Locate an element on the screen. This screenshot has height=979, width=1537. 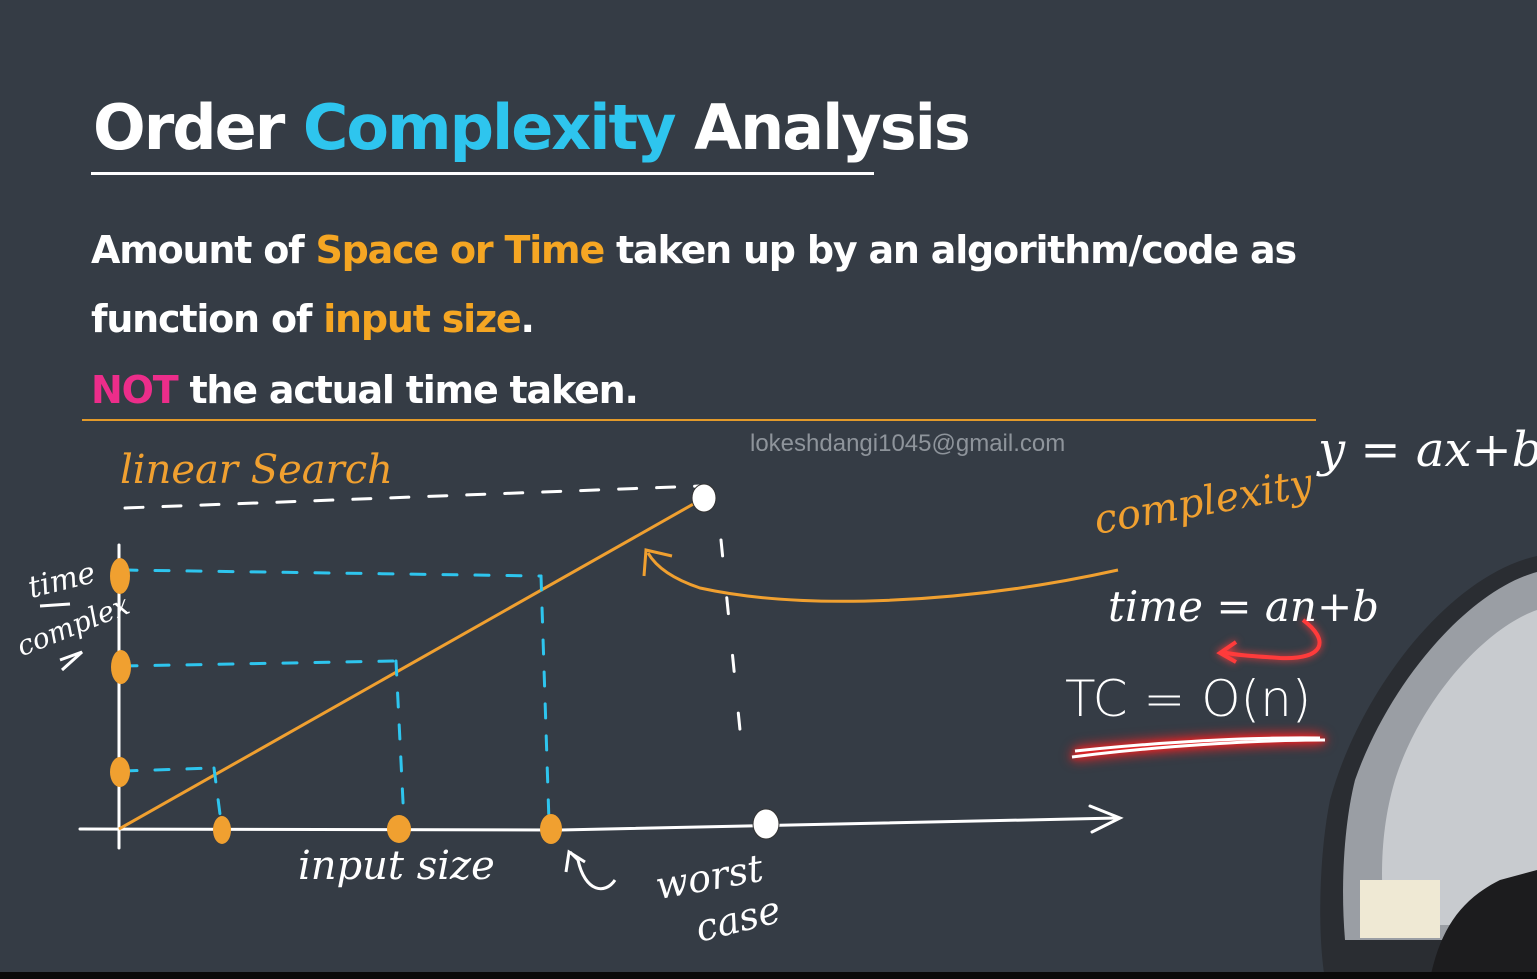
label-y-equation: y = ax+b is located at coordinates (1427, 450).